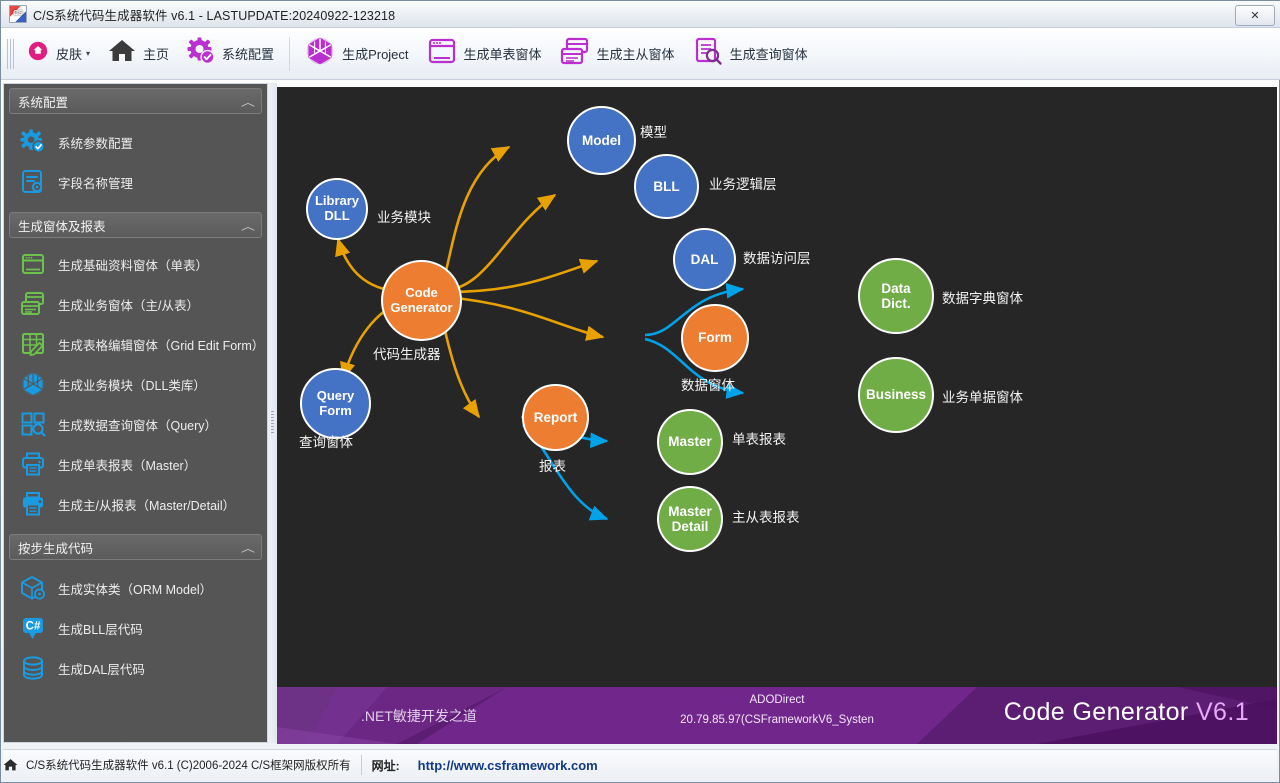  What do you see at coordinates (290, 53) in the screenshot?
I see `toolbar-separator` at bounding box center [290, 53].